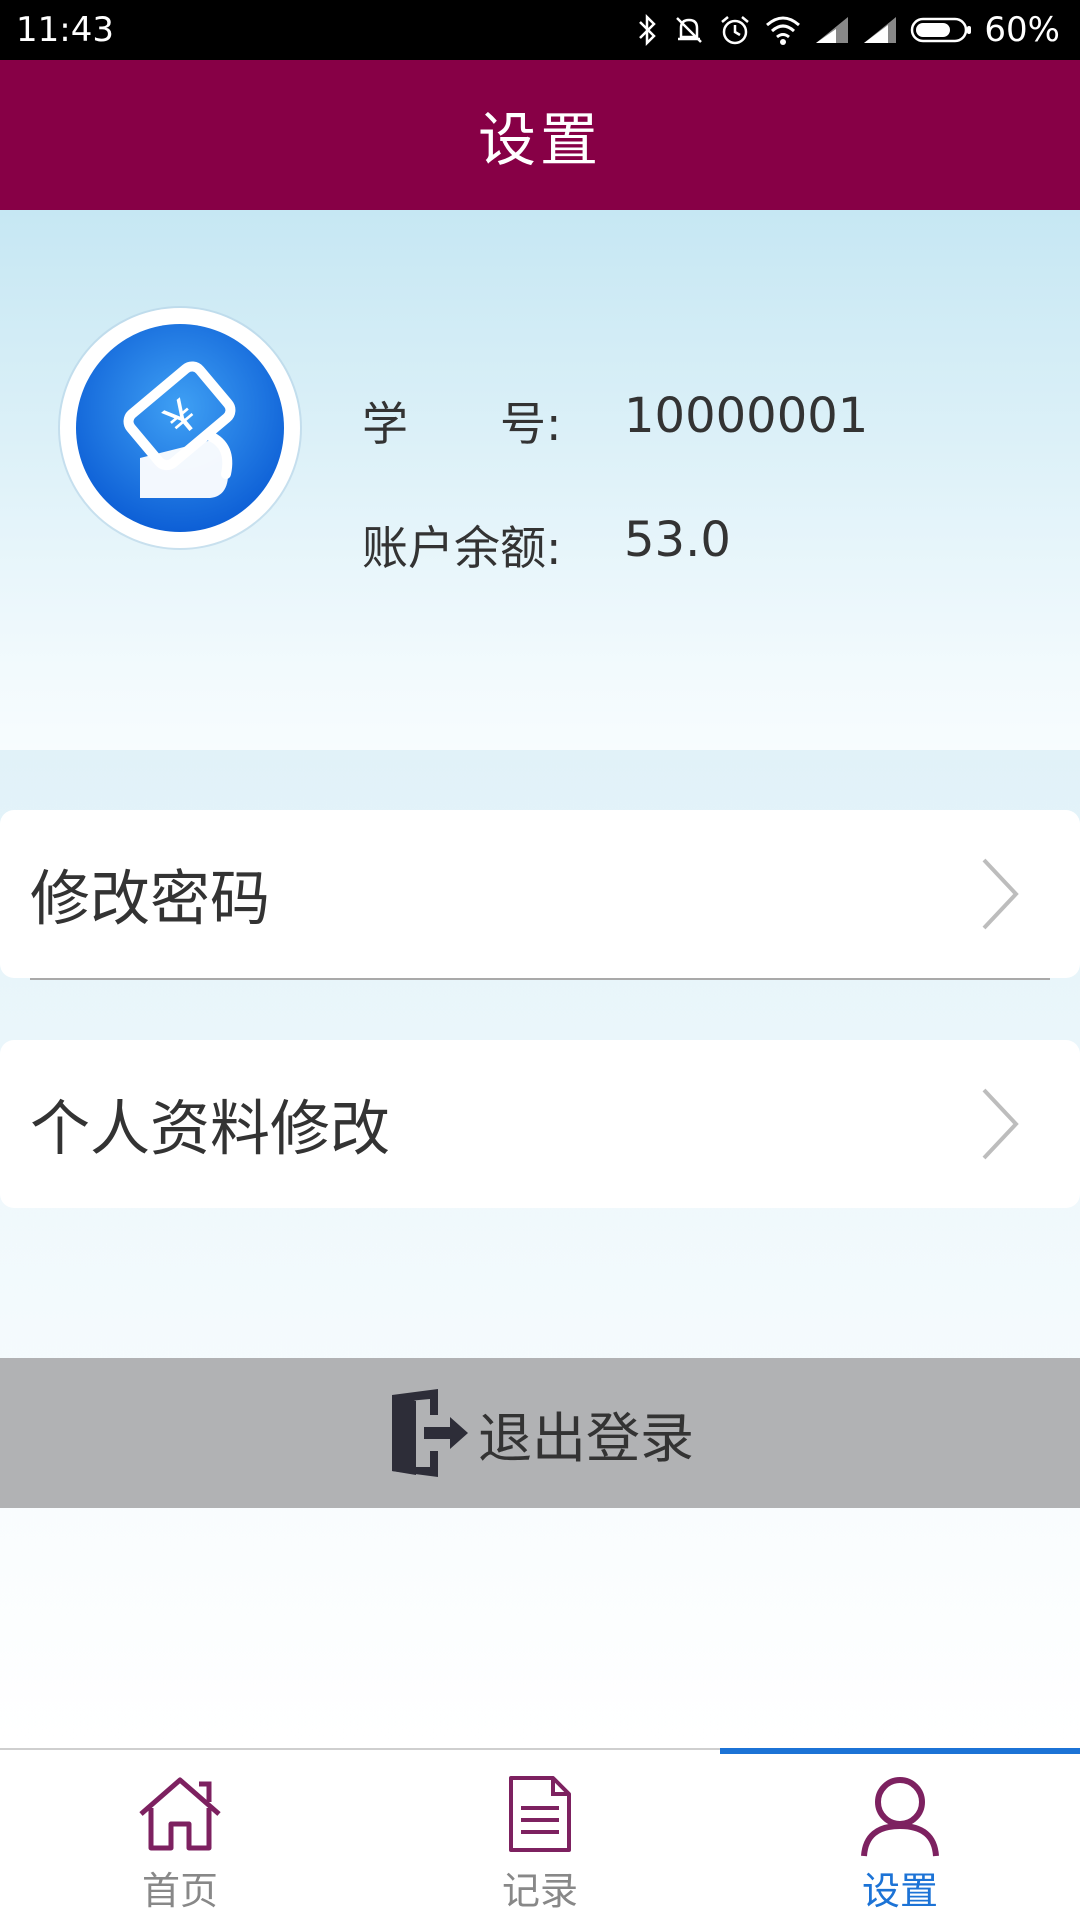 This screenshot has height=1922, width=1080. I want to click on avatar: ¥, so click(180, 428).